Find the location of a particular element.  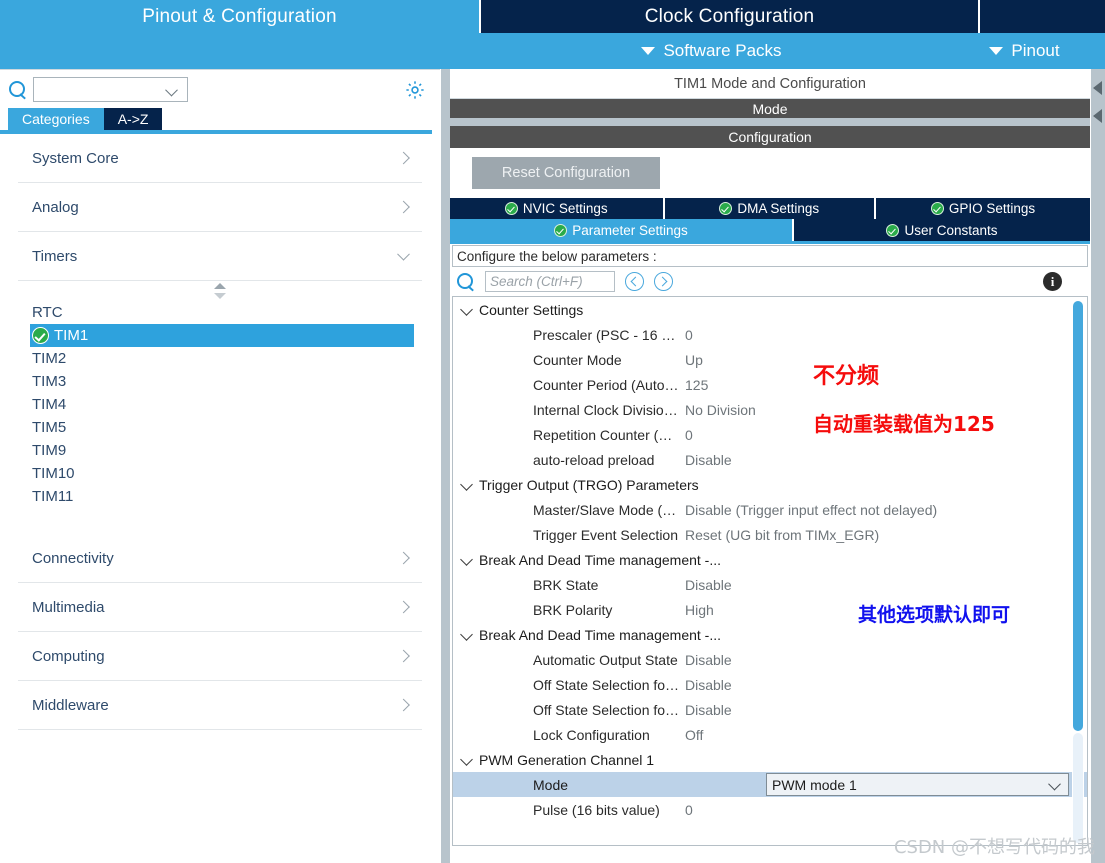

param-row-counter-period: Counter Period (AutoReload ... 125 is located at coordinates (770, 384).